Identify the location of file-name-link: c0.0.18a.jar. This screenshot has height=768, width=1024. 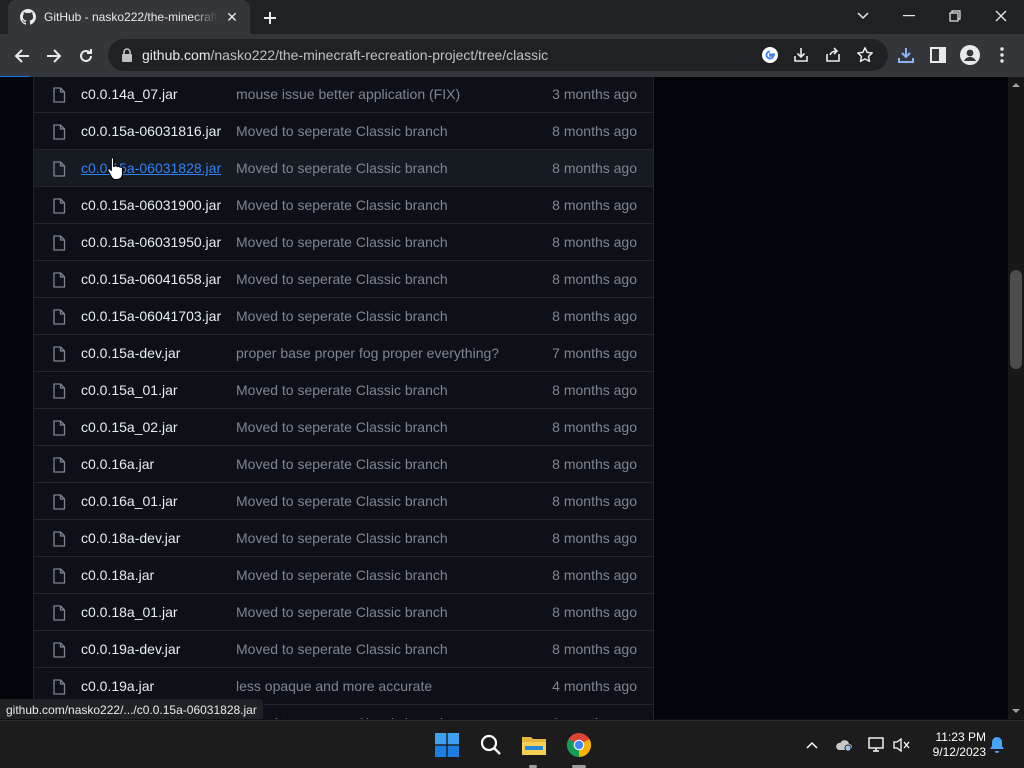
(117, 575).